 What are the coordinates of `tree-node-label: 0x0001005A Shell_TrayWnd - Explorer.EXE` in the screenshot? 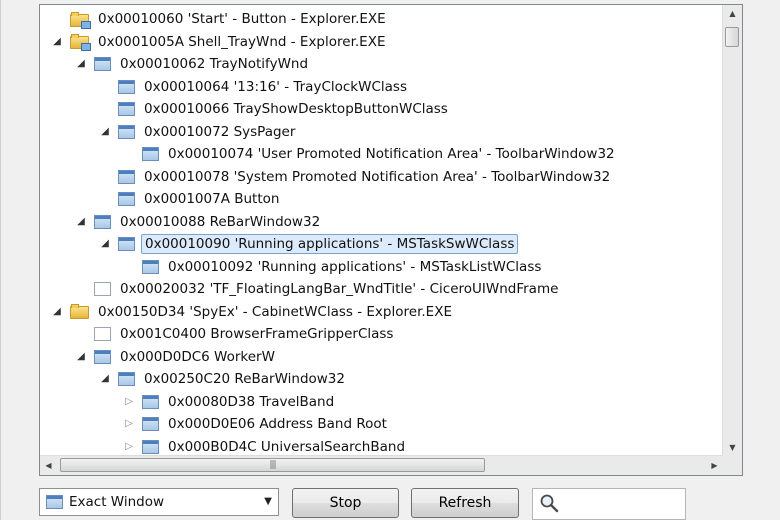 It's located at (242, 41).